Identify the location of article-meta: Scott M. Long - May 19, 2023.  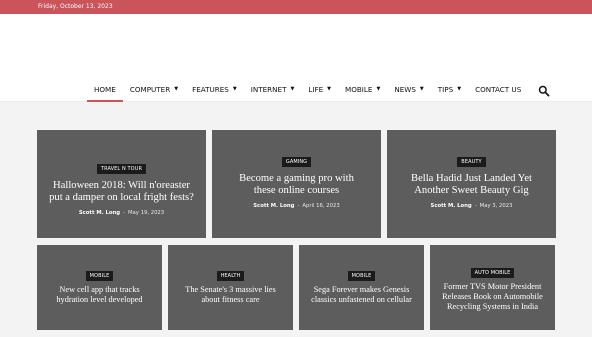
(121, 213).